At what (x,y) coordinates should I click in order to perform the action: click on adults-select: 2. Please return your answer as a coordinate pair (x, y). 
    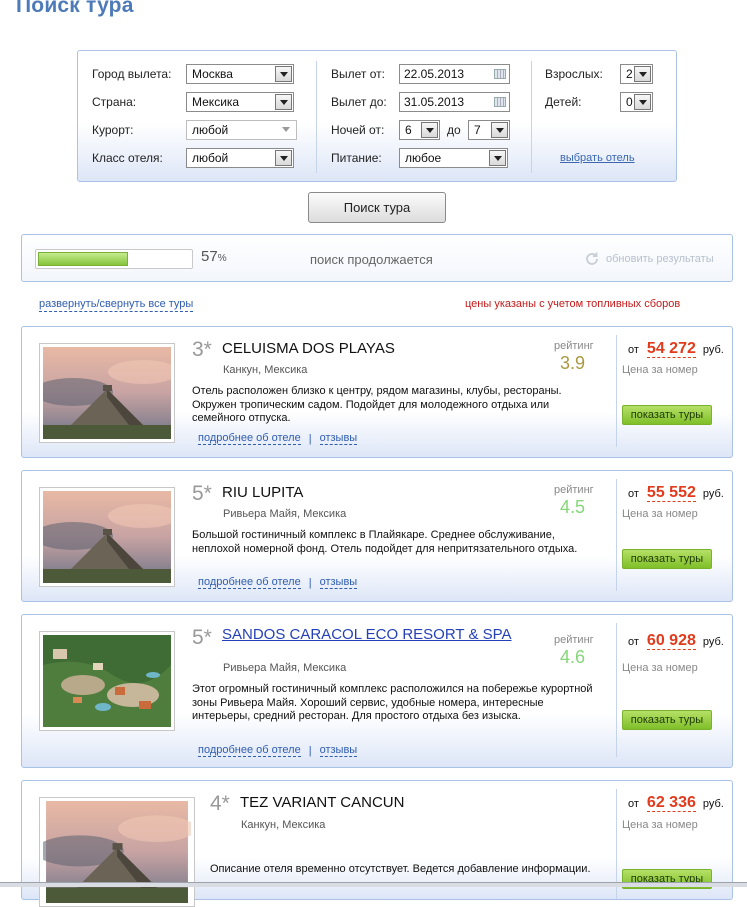
    Looking at the image, I should click on (636, 74).